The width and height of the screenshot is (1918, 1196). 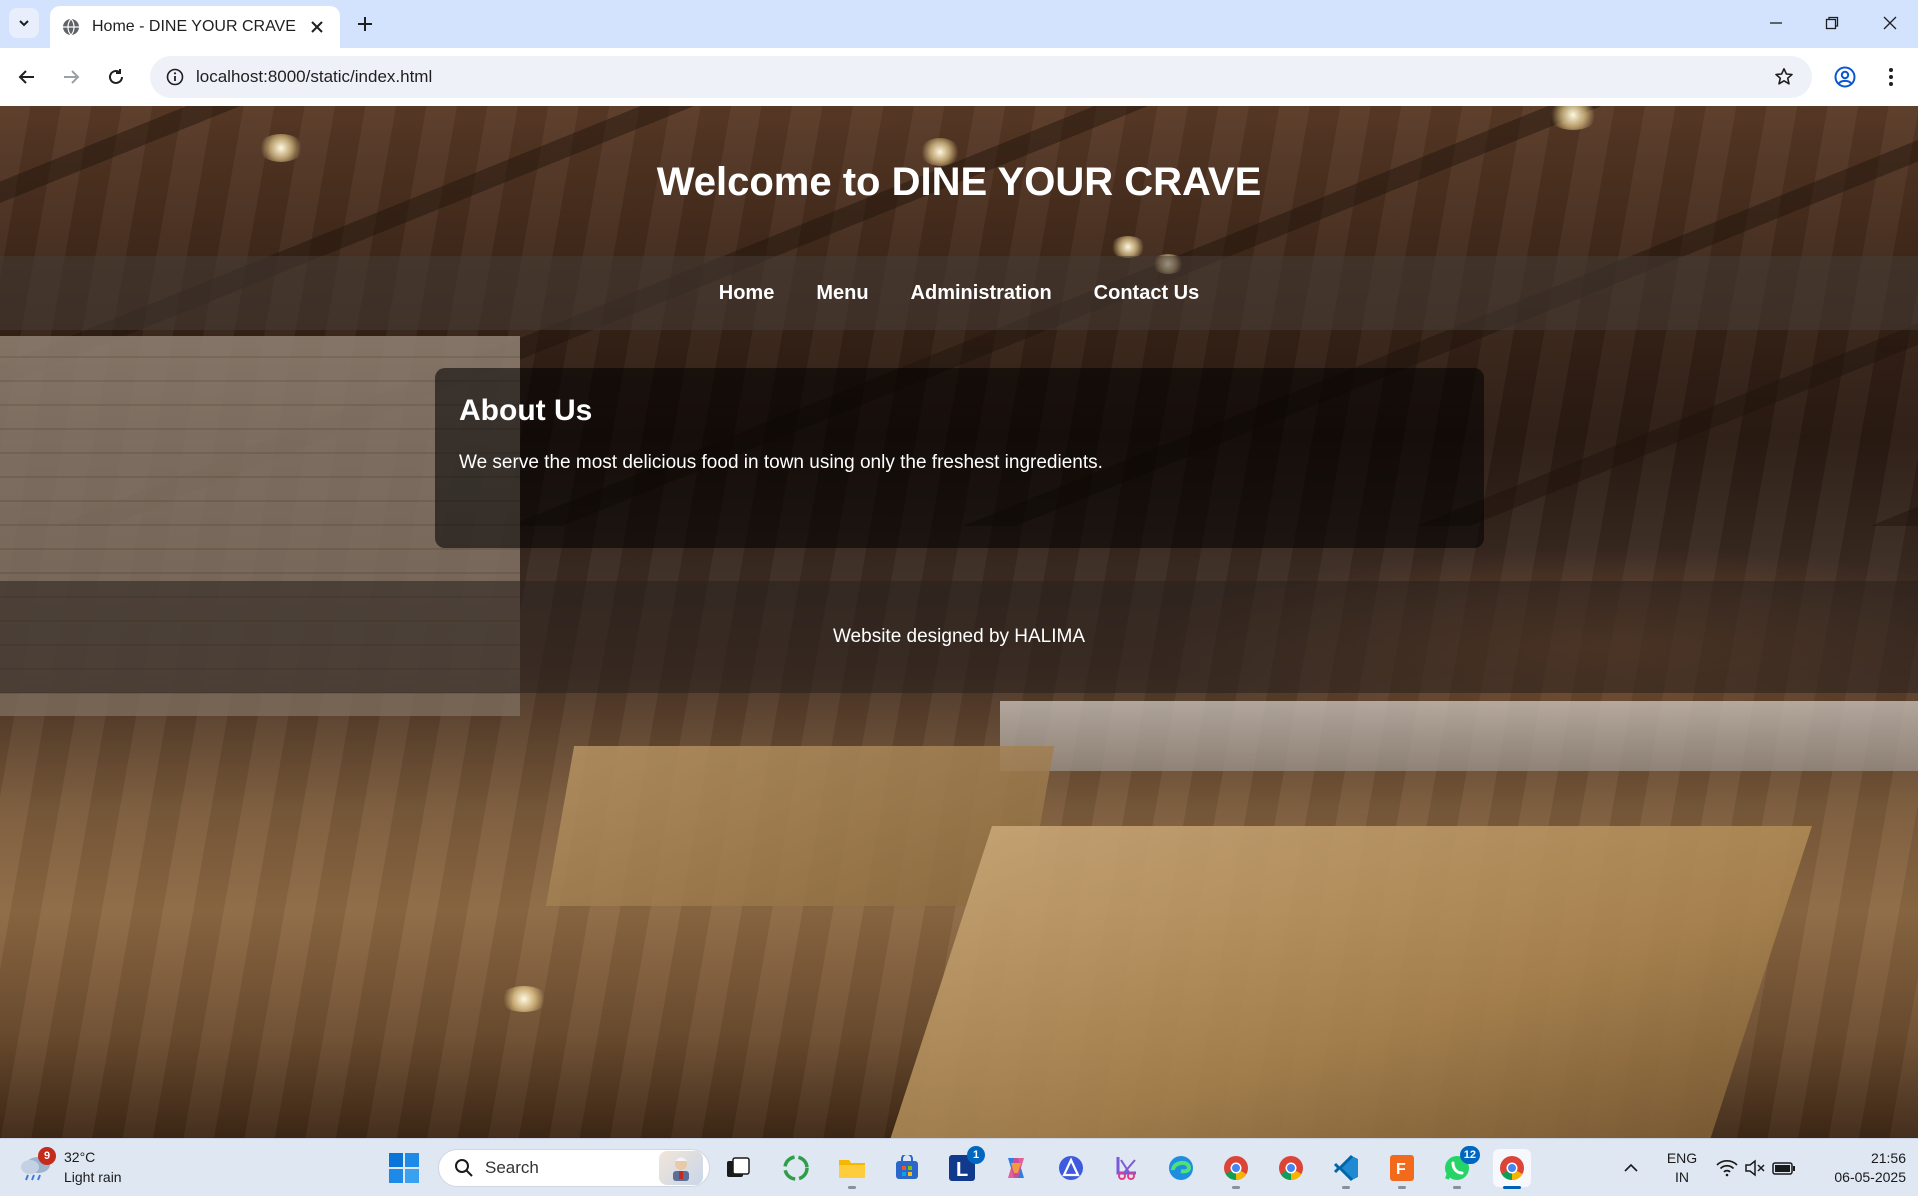 I want to click on show-hidden-icons-button, so click(x=1631, y=1168).